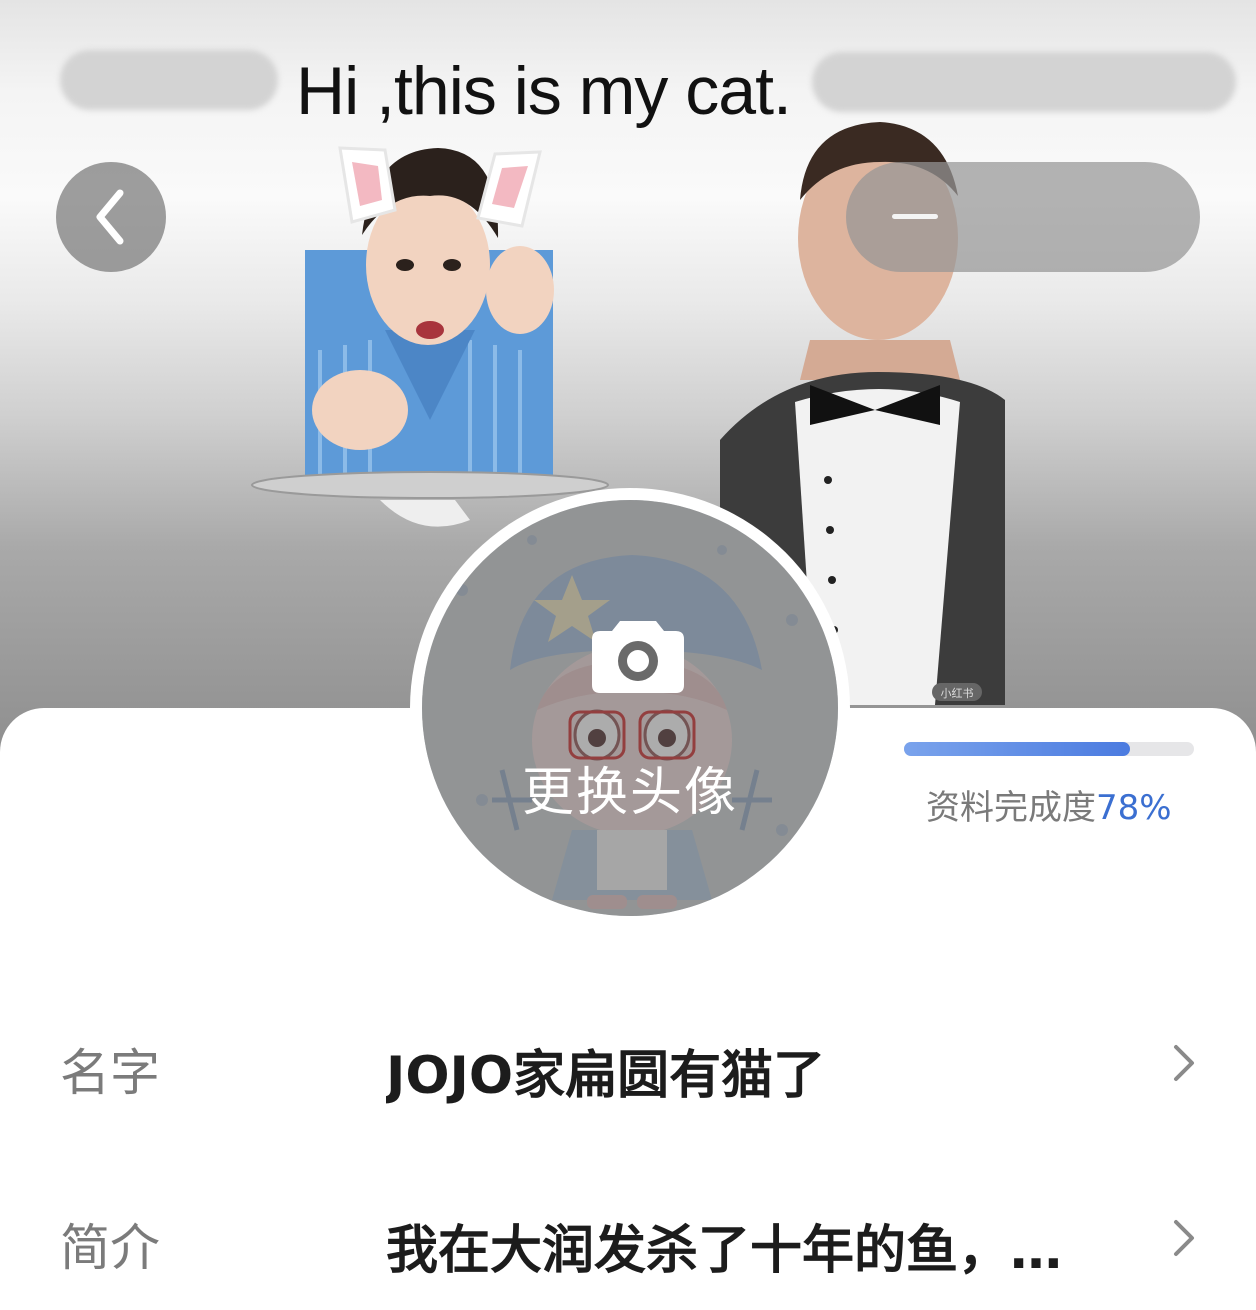 The image size is (1256, 1310). What do you see at coordinates (606, 1076) in the screenshot?
I see `name-value: JOJO家扁圆有猫了` at bounding box center [606, 1076].